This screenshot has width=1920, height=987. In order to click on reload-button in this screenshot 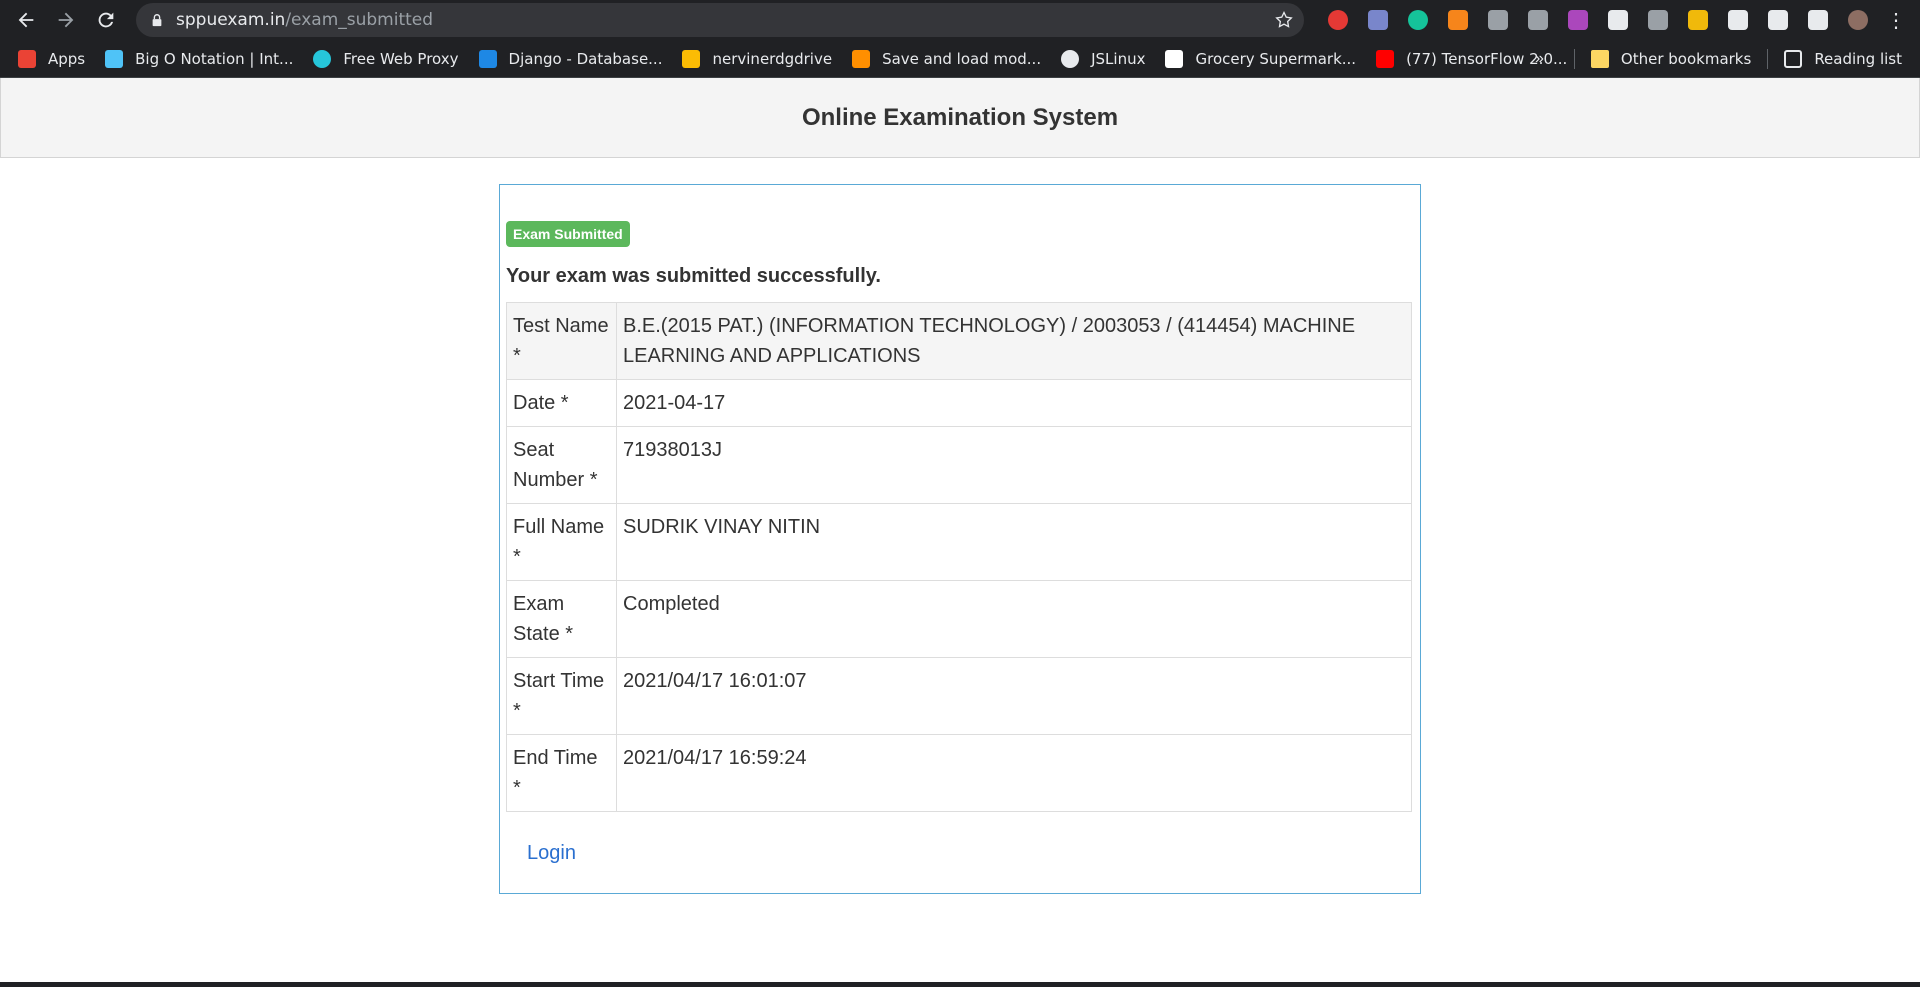, I will do `click(106, 20)`.